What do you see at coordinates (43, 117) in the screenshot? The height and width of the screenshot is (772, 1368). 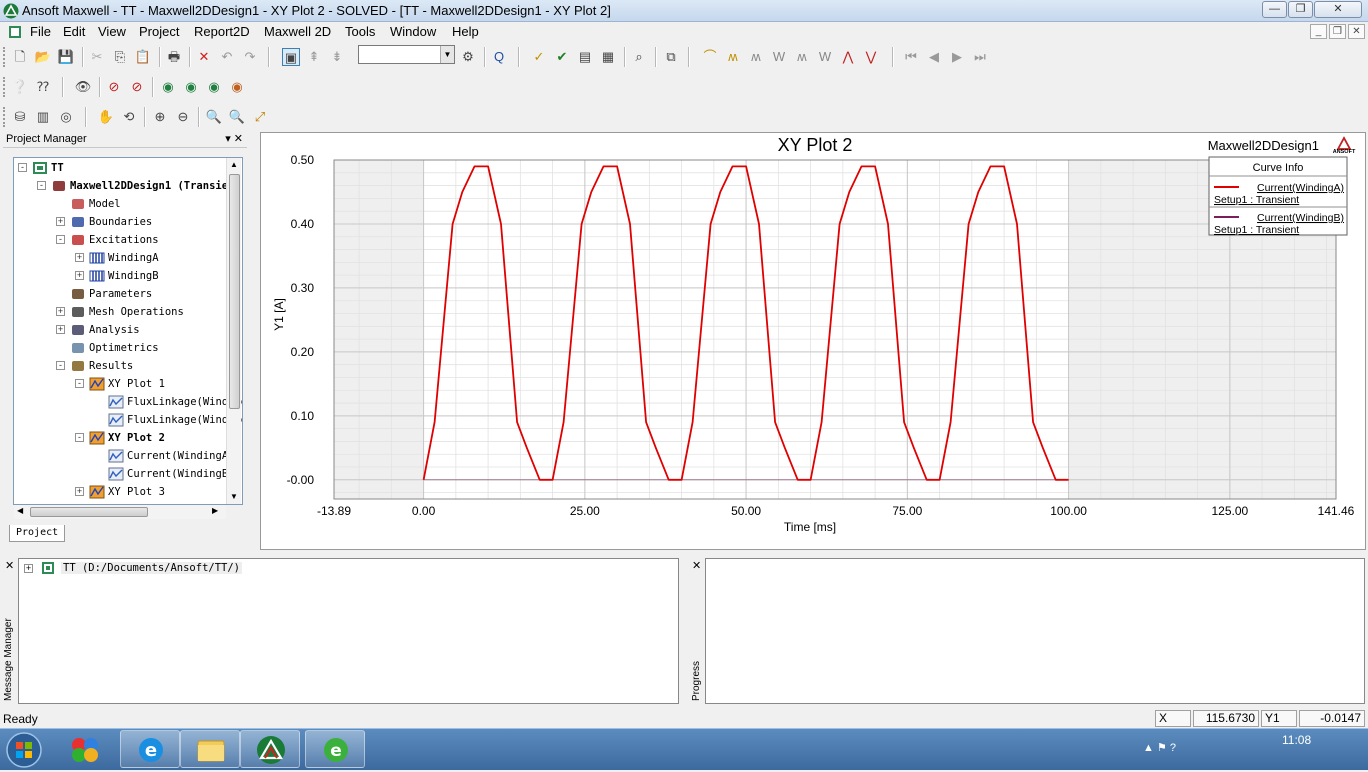 I see `layers-icon: ▥` at bounding box center [43, 117].